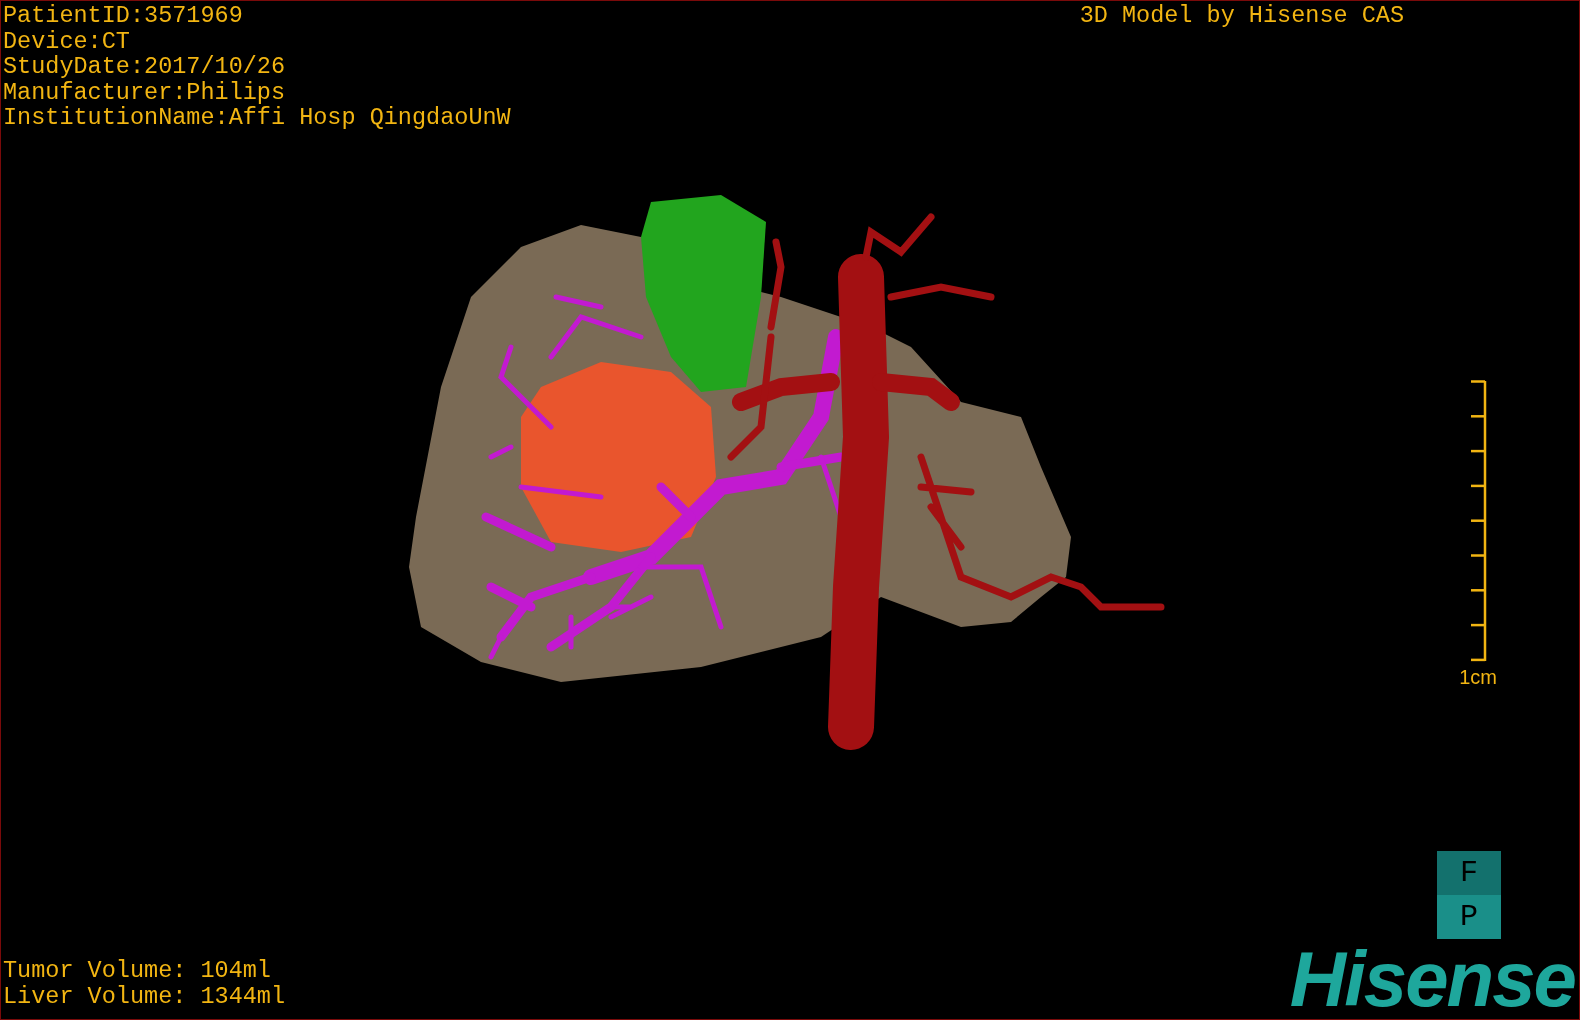 This screenshot has height=1020, width=1580. Describe the element at coordinates (1432, 979) in the screenshot. I see `brand-logo: Hisense` at that location.